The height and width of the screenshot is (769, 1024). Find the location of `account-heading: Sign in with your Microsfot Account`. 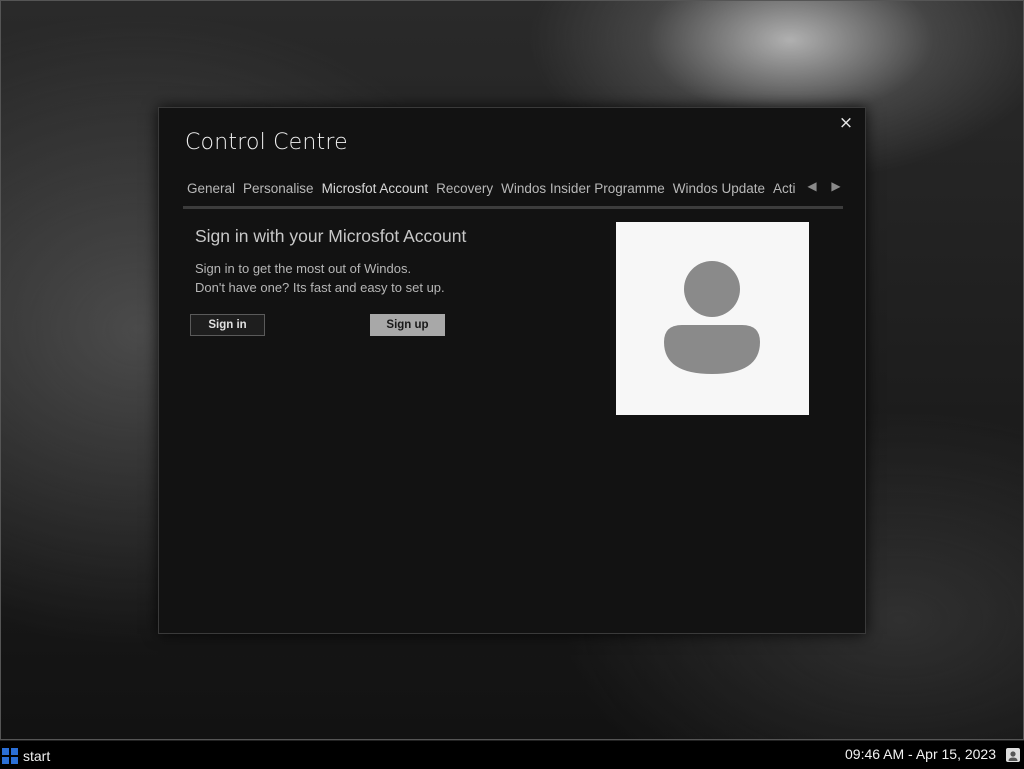

account-heading: Sign in with your Microsfot Account is located at coordinates (331, 236).